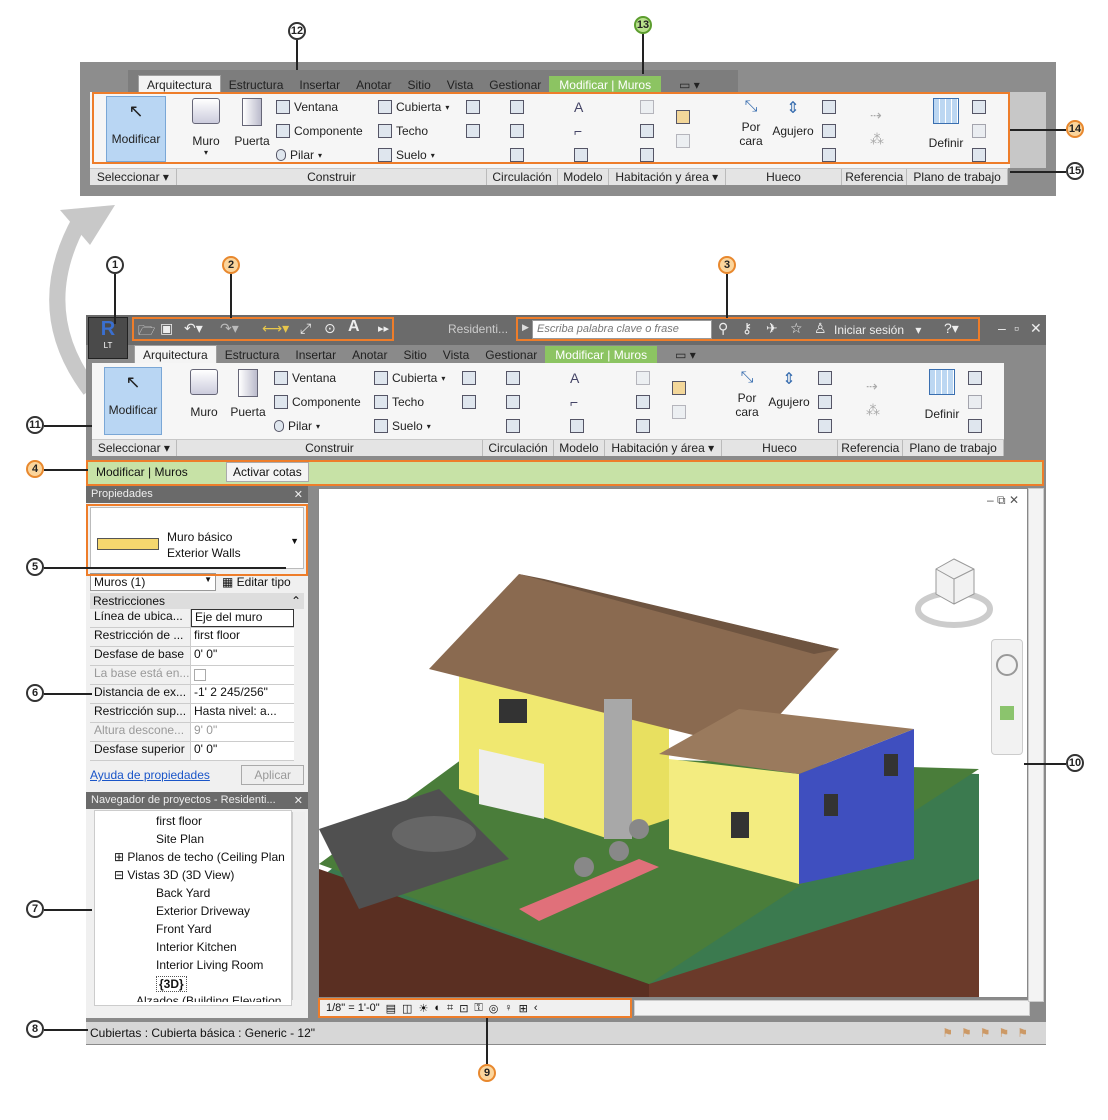 This screenshot has height=1120, width=1108. I want to click on stair-icon, so click(517, 155).